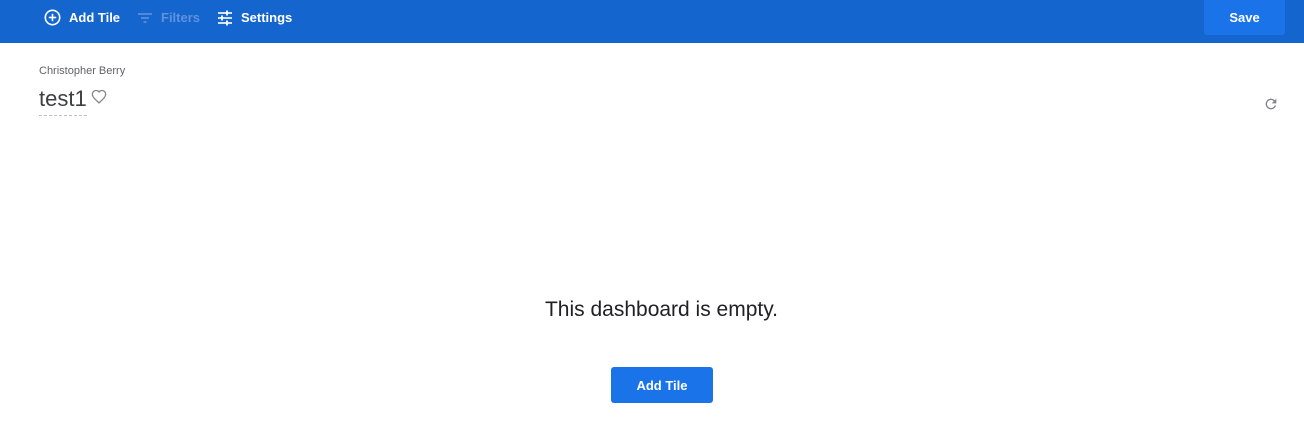 Image resolution: width=1304 pixels, height=430 pixels. I want to click on tune-icon, so click(225, 18).